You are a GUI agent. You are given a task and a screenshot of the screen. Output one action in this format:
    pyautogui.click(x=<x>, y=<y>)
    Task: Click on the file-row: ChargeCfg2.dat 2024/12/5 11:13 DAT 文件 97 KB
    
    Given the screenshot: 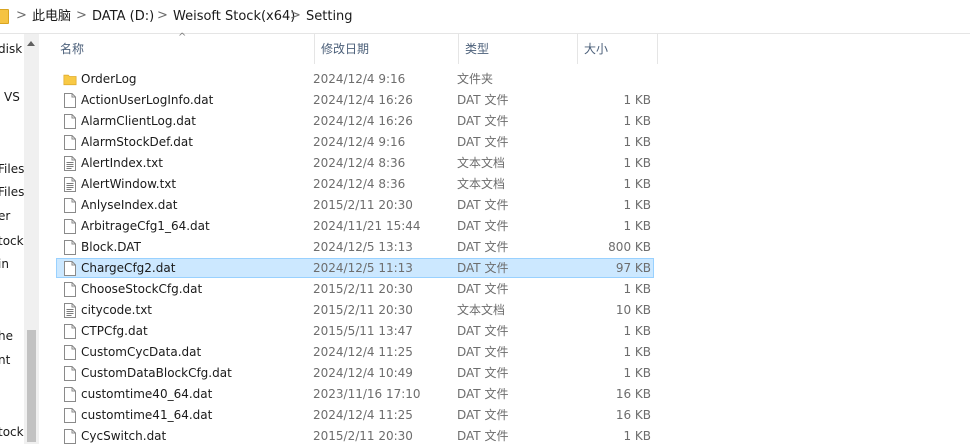 What is the action you would take?
    pyautogui.click(x=355, y=268)
    